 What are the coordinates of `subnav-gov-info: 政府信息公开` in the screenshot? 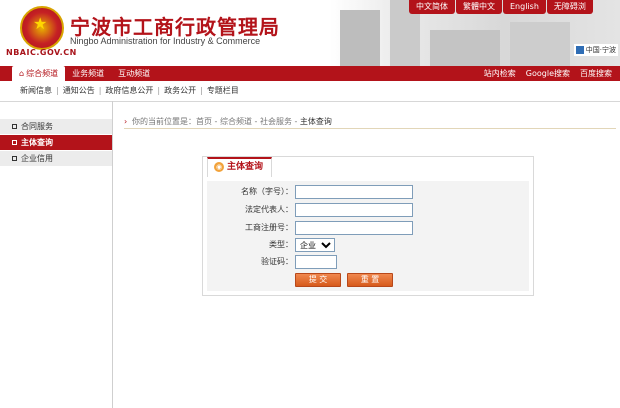 It's located at (129, 91).